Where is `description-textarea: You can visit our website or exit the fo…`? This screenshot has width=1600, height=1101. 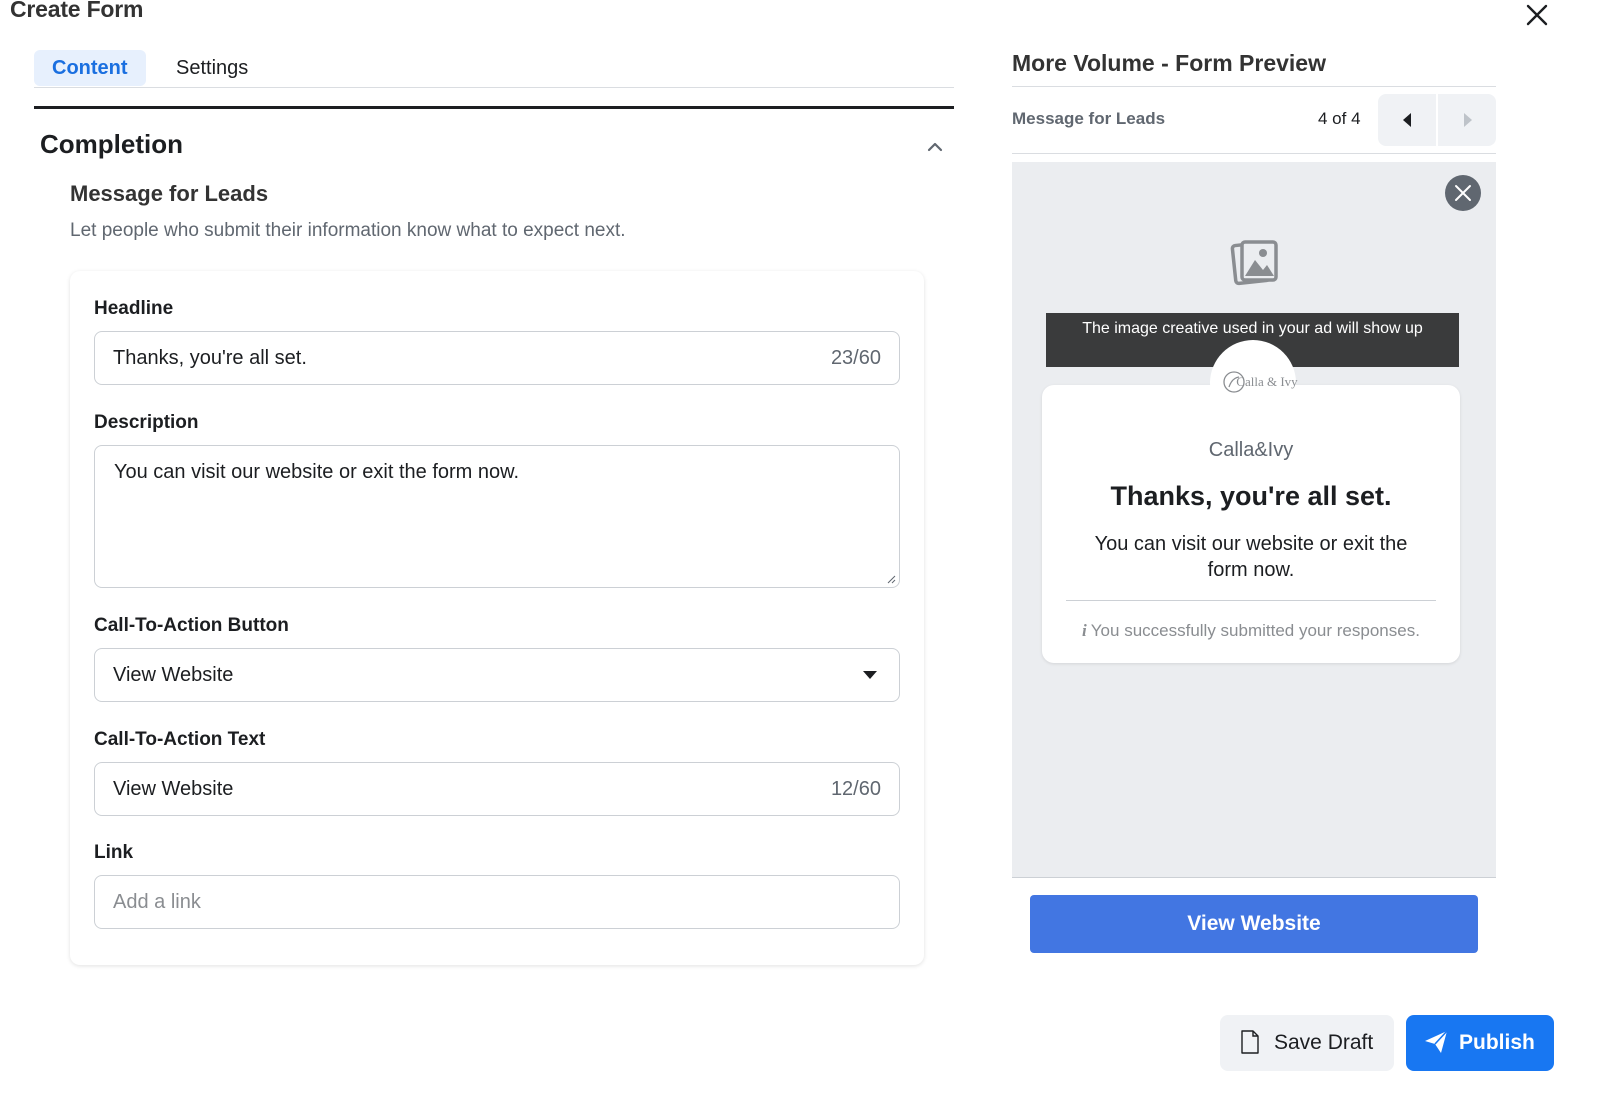 description-textarea: You can visit our website or exit the fo… is located at coordinates (497, 516).